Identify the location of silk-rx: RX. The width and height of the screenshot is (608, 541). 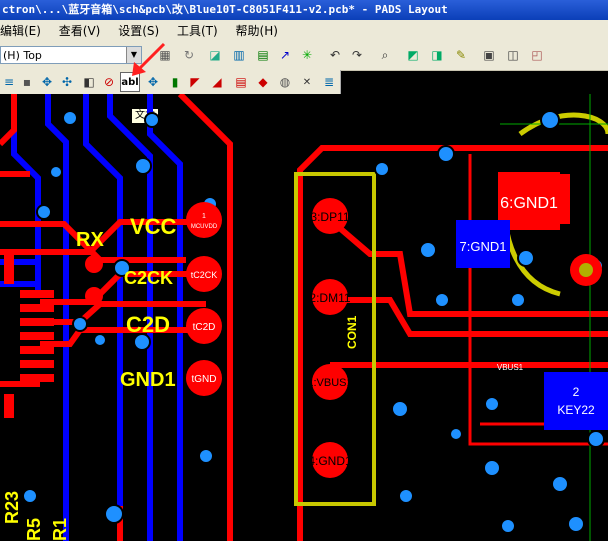
(90, 240).